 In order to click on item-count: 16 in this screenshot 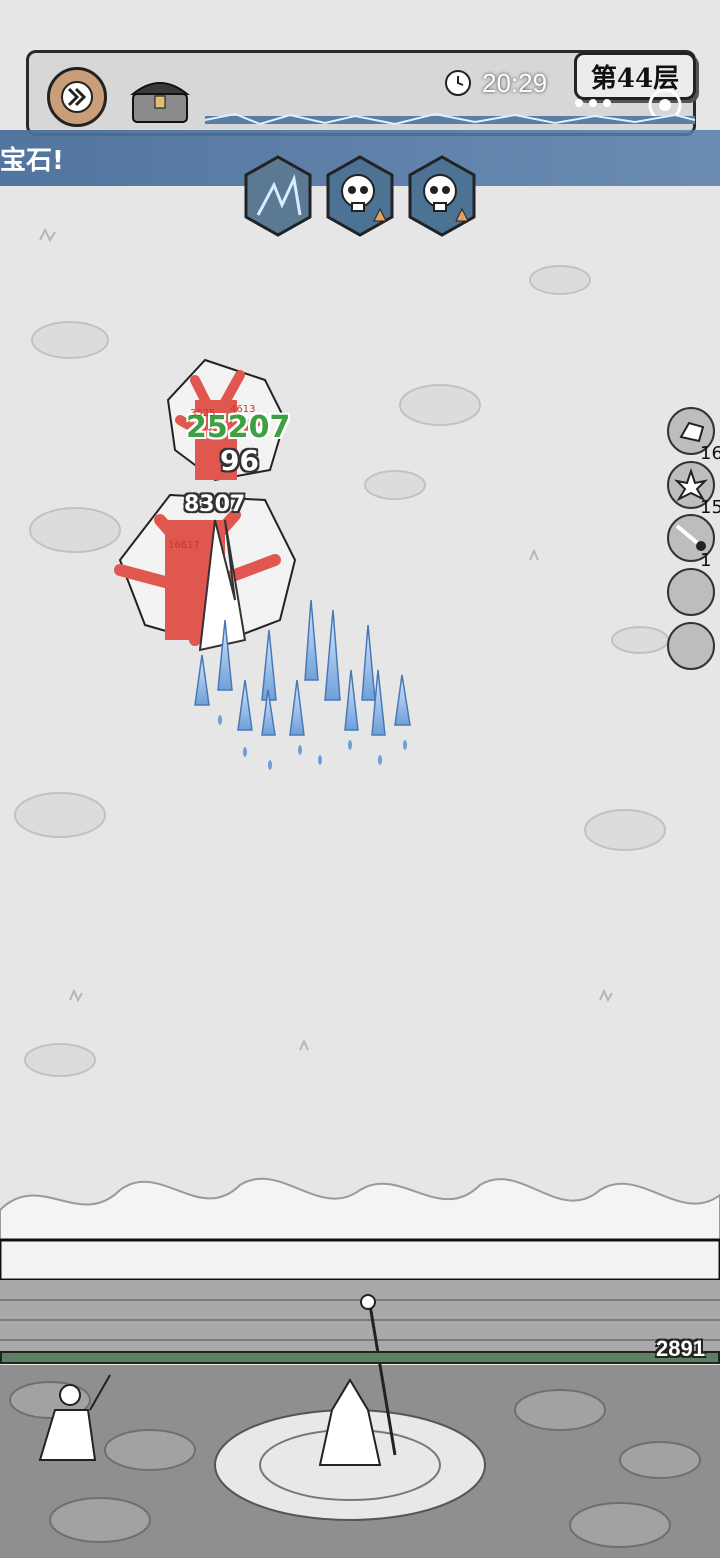, I will do `click(710, 453)`.